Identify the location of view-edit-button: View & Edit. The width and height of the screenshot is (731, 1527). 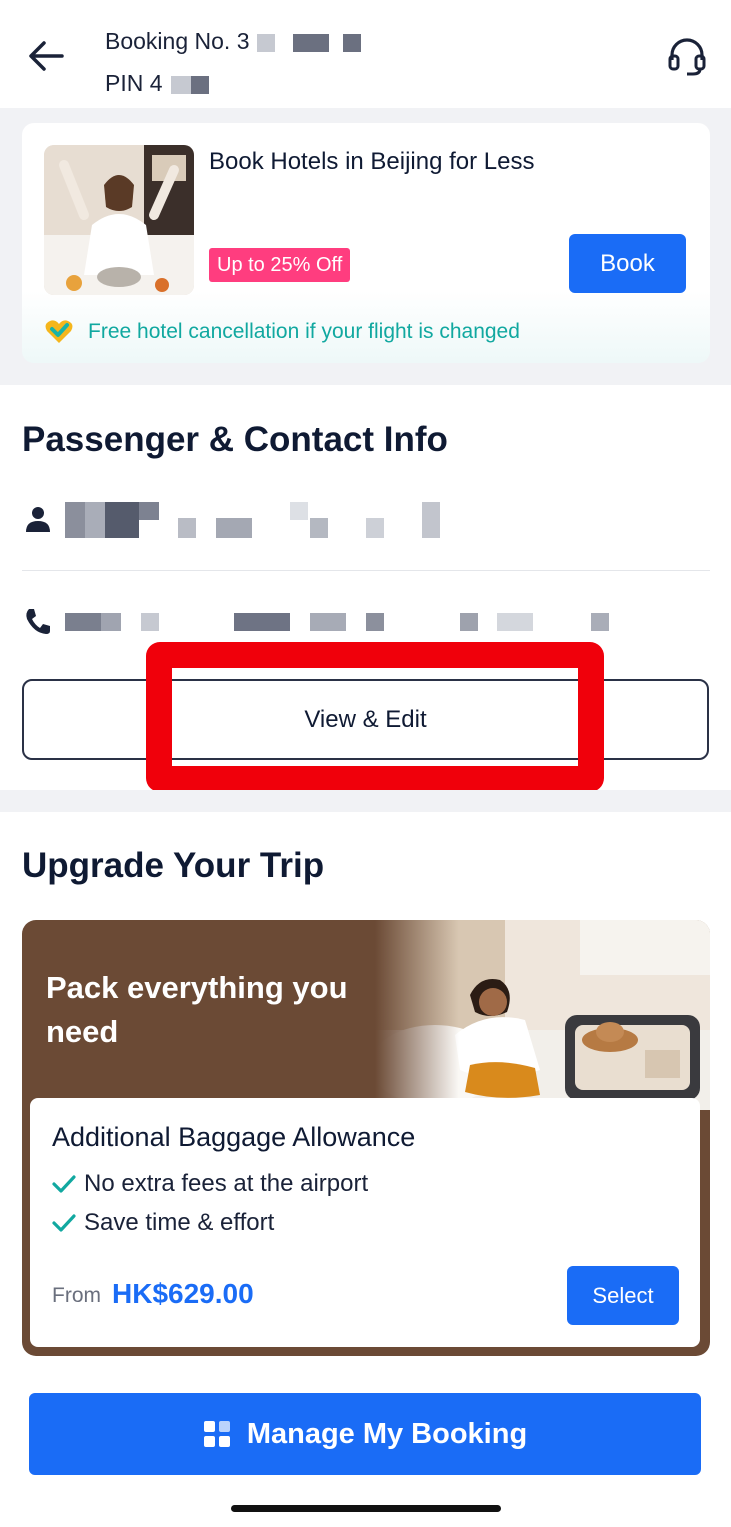
(365, 719).